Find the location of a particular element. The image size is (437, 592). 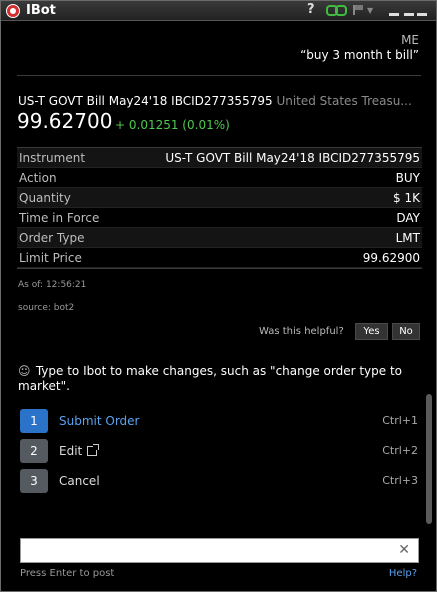

help-icon: ? is located at coordinates (311, 9).